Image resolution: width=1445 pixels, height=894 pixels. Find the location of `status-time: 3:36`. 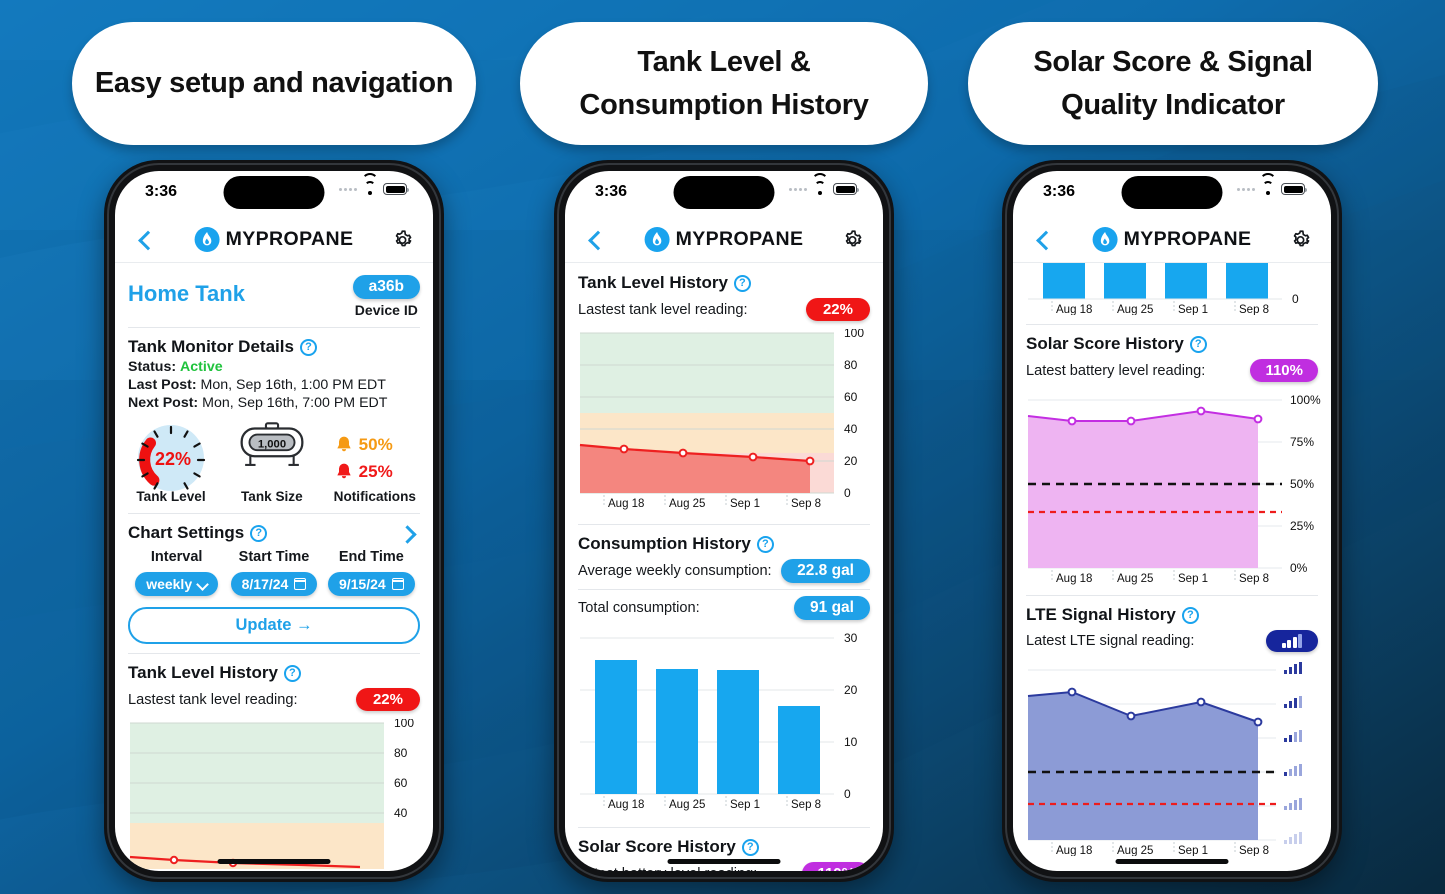

status-time: 3:36 is located at coordinates (161, 191).